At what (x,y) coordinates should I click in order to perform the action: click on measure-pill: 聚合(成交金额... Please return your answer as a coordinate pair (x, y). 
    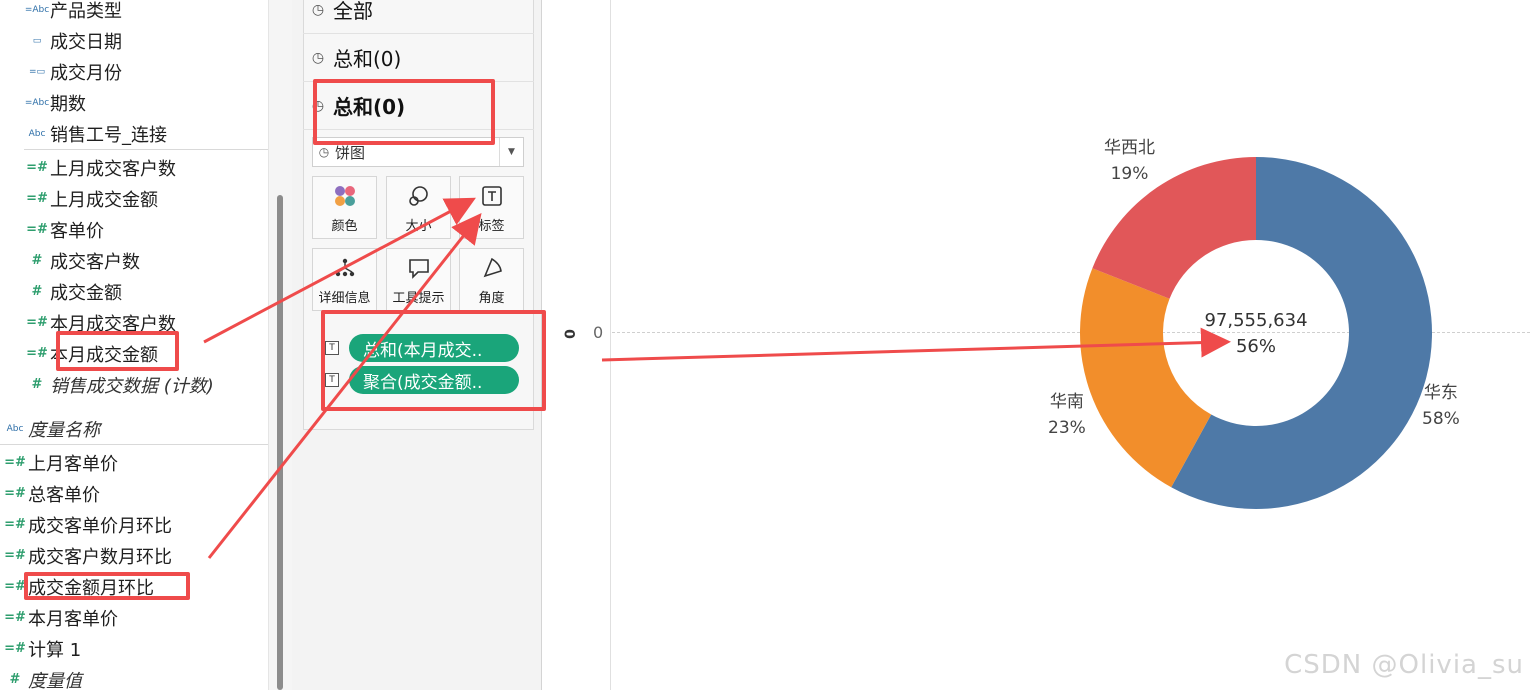
    Looking at the image, I should click on (434, 380).